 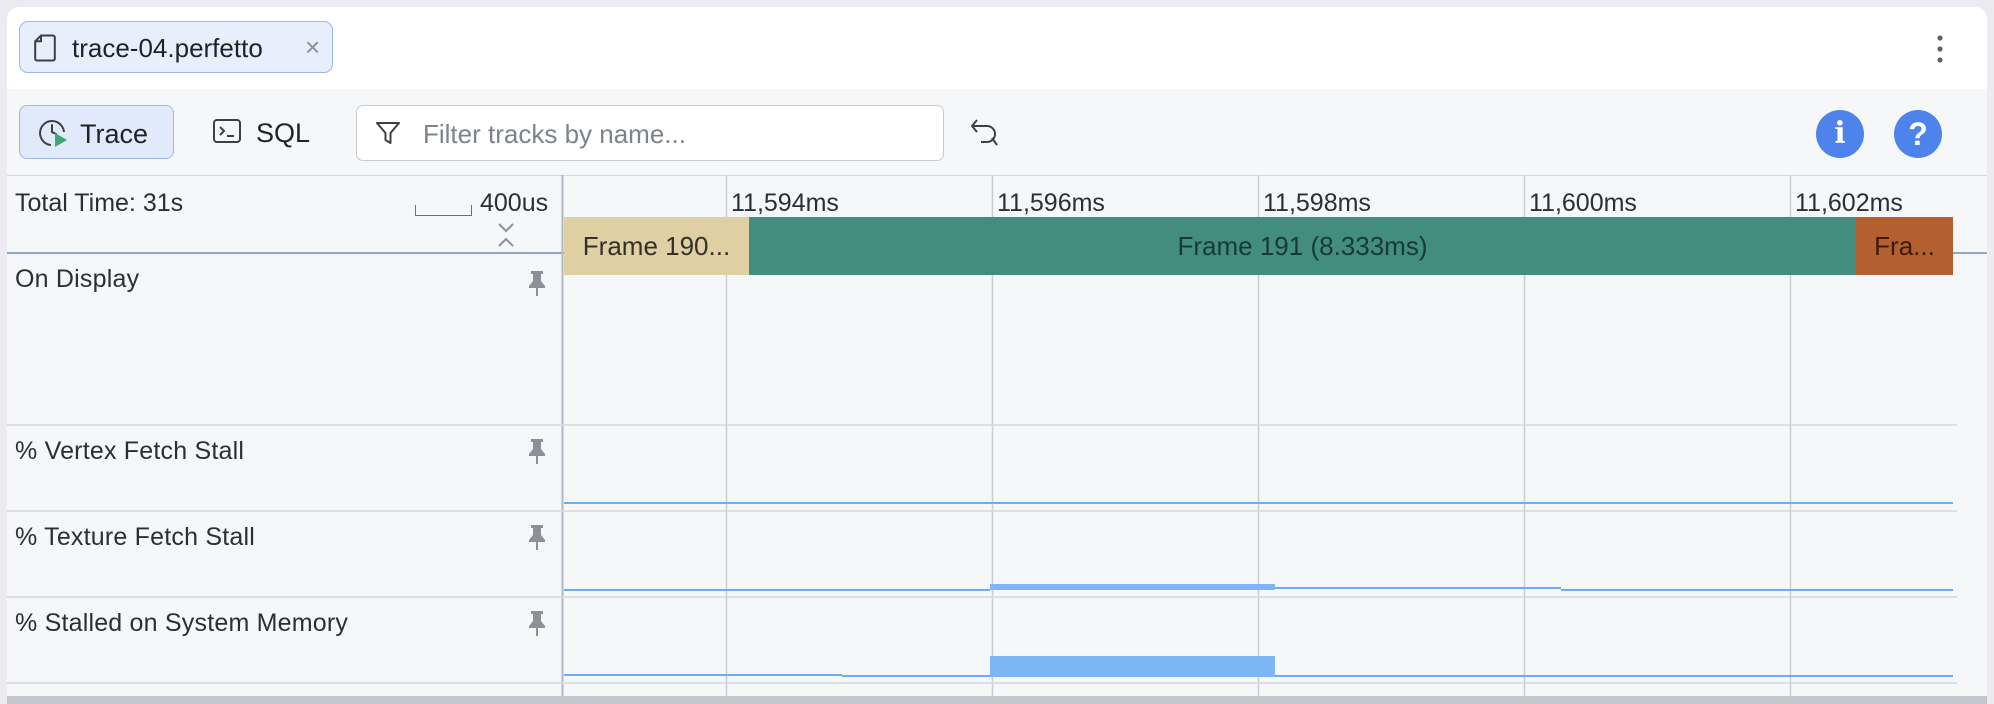 I want to click on tab-bar: trace-04.perfetto ×, so click(x=997, y=48).